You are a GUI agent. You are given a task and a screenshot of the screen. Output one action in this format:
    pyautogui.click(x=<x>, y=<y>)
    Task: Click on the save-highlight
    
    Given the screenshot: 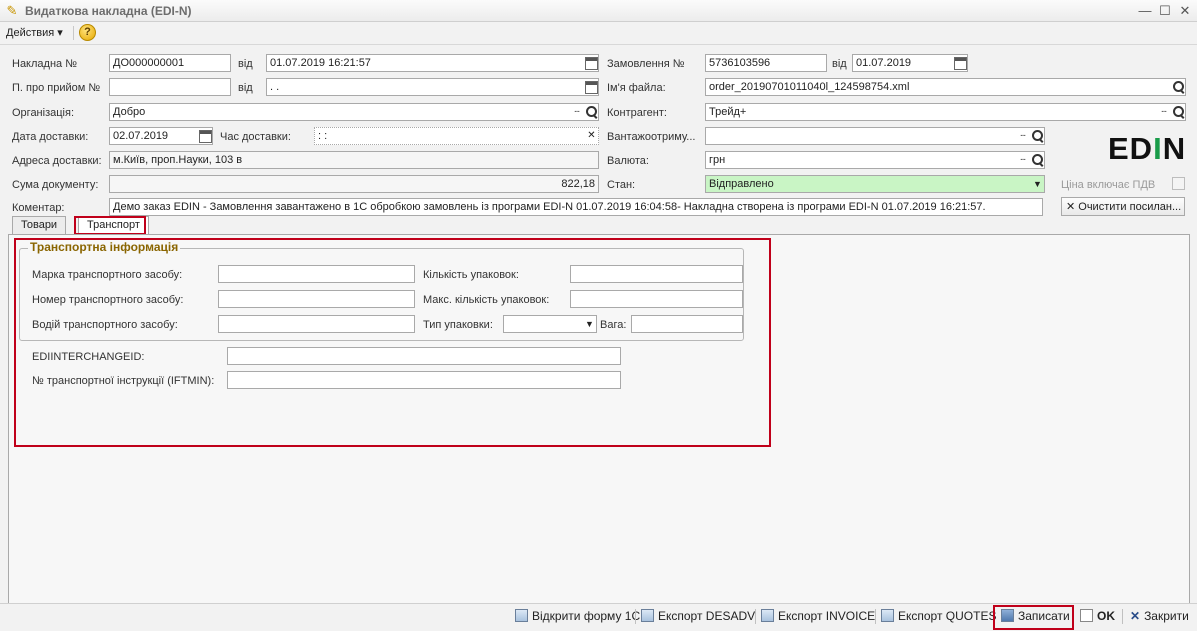 What is the action you would take?
    pyautogui.click(x=1033, y=617)
    